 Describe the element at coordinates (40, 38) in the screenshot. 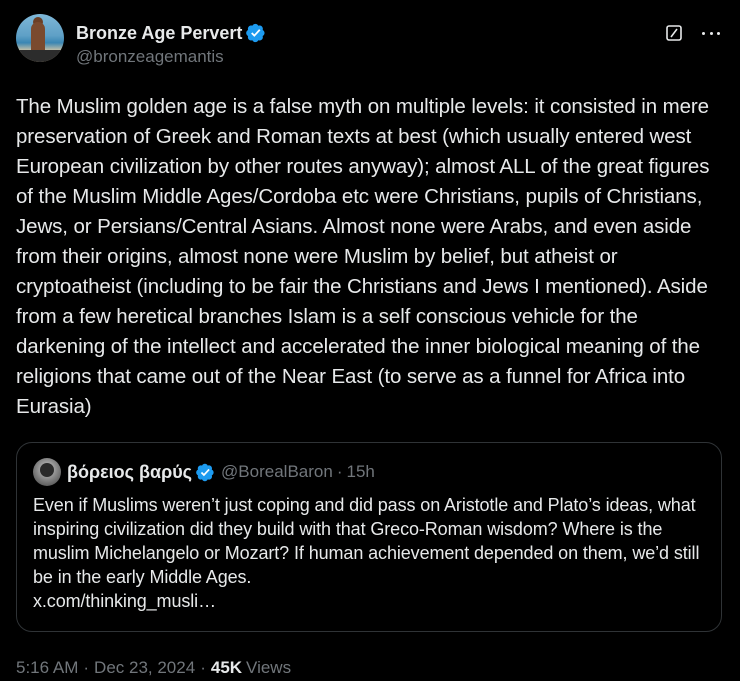

I see `author-avatar` at that location.